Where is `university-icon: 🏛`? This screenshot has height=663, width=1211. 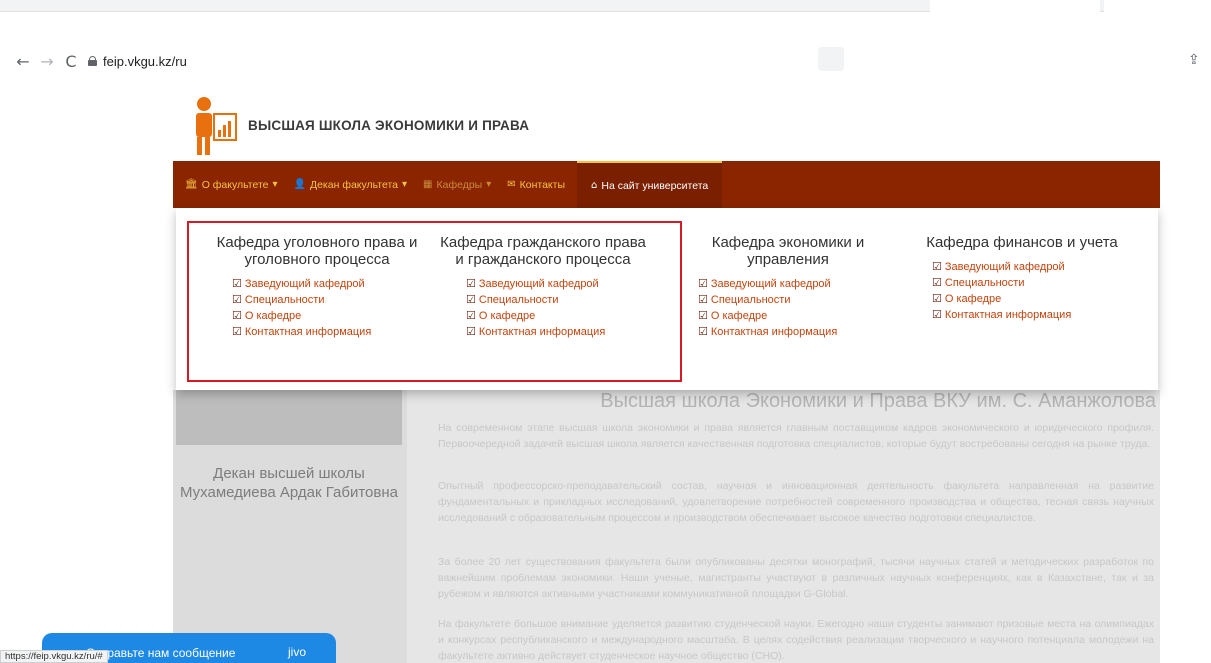
university-icon: 🏛 is located at coordinates (191, 184).